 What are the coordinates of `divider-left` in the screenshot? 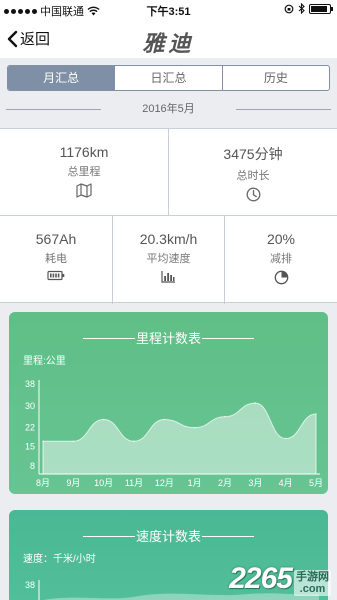 It's located at (53, 109).